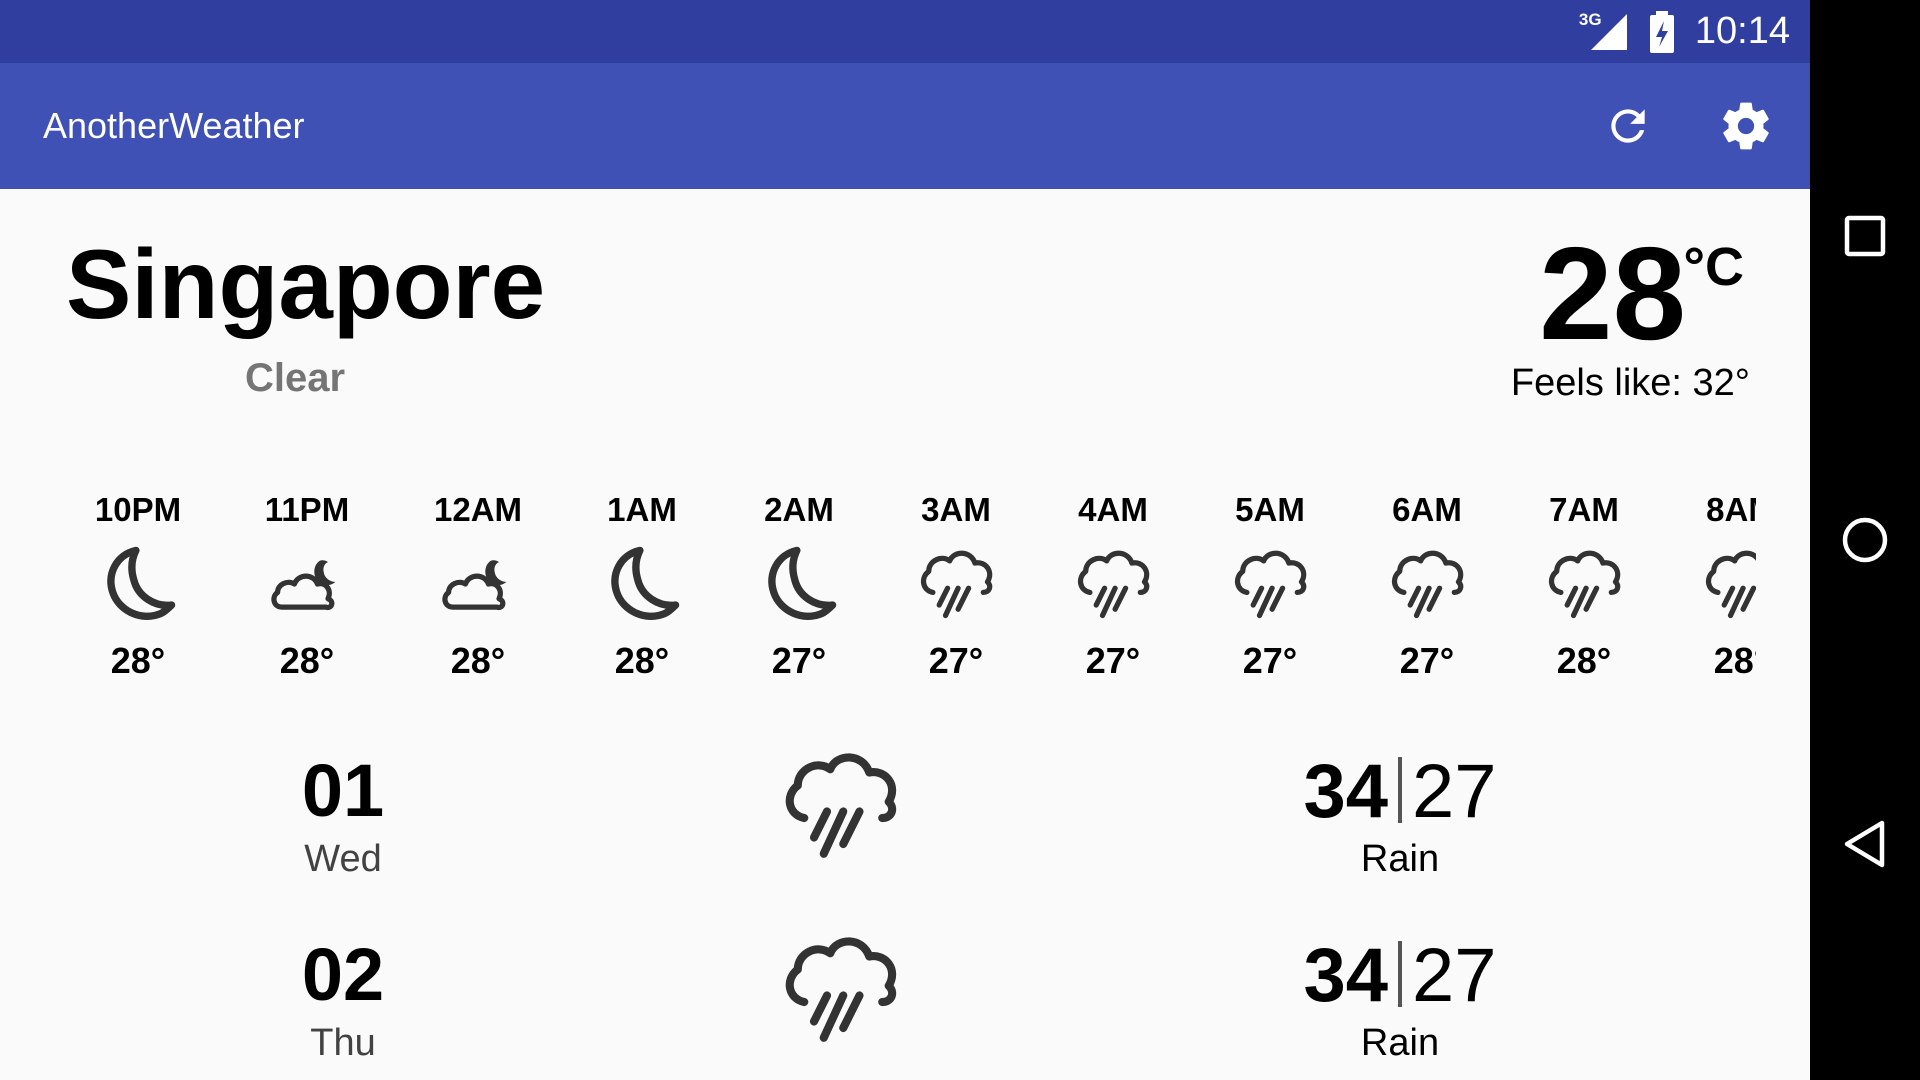 The height and width of the screenshot is (1080, 1920). Describe the element at coordinates (1270, 509) in the screenshot. I see `hourly-time: 5AM` at that location.